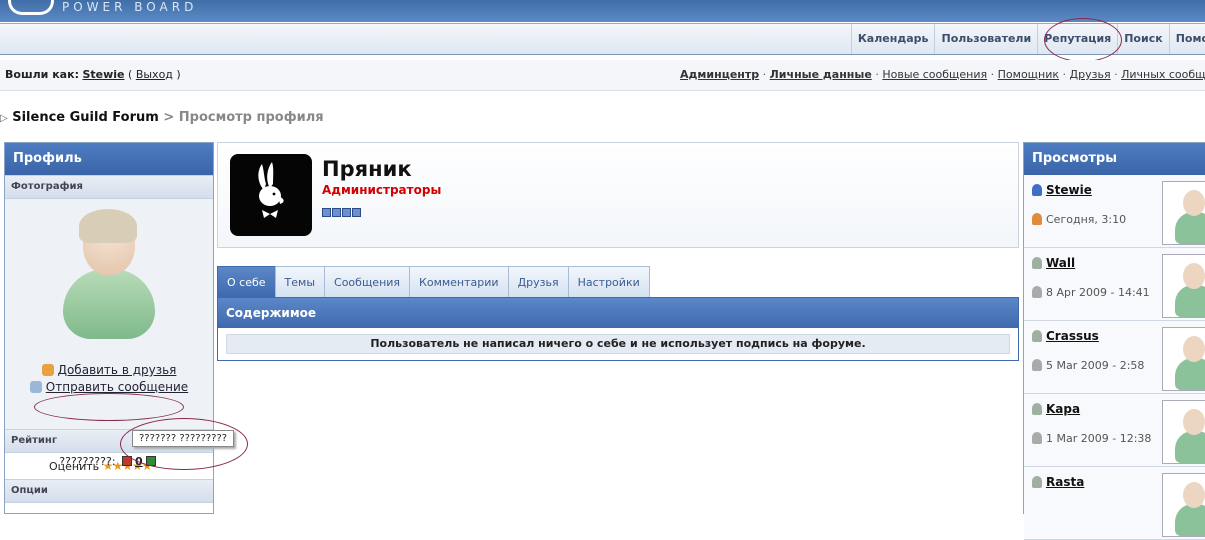 The width and height of the screenshot is (1205, 540). Describe the element at coordinates (31, 7) in the screenshot. I see `logo-icon` at that location.